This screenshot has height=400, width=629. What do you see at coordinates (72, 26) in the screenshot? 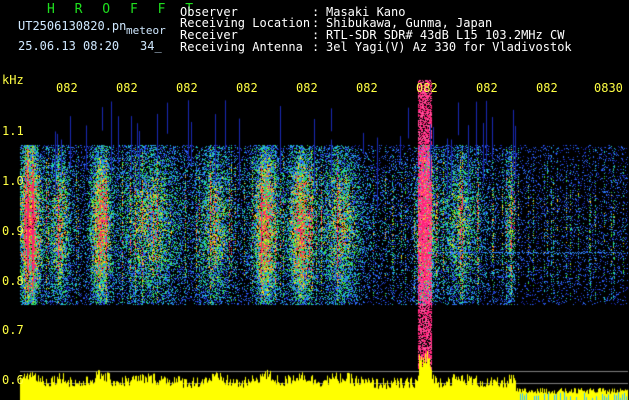
I see `filename: UT2506130820.pn` at bounding box center [72, 26].